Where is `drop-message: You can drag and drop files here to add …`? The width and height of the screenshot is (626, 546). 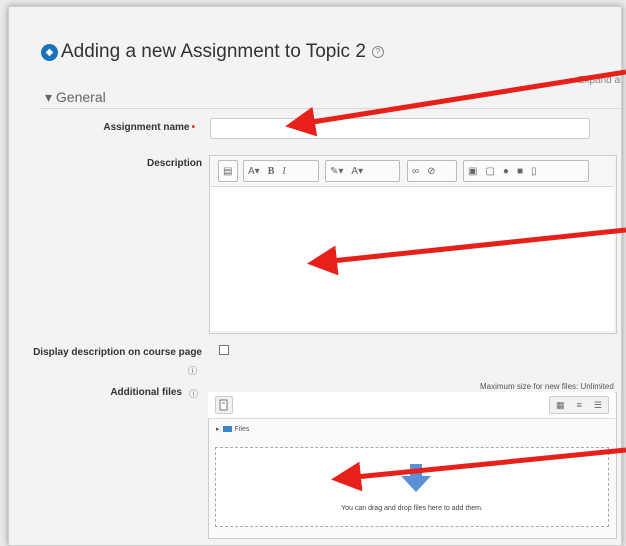
drop-message: You can drag and drop files here to add … is located at coordinates (412, 508).